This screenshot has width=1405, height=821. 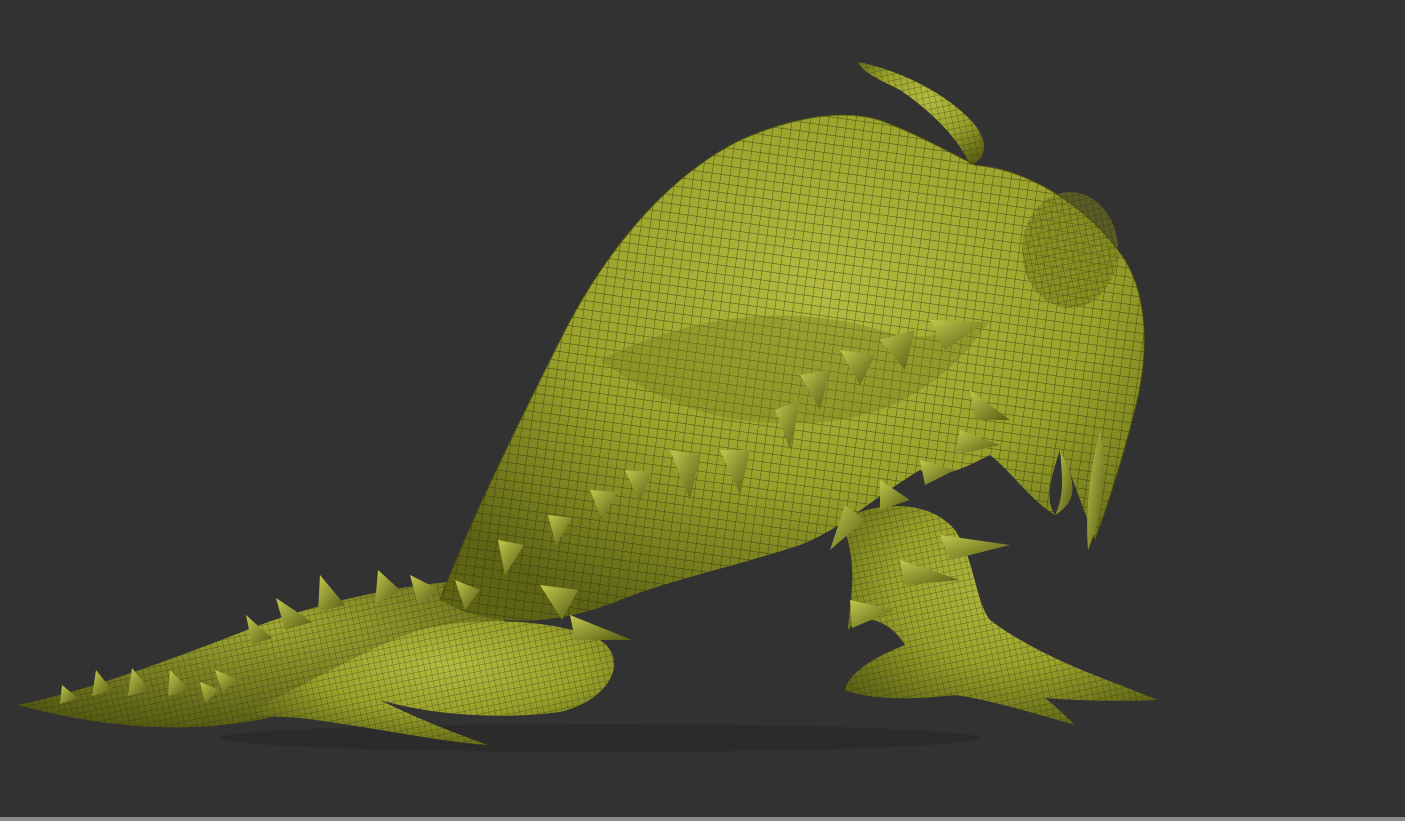 I want to click on viewport-bottom-border, so click(x=702, y=819).